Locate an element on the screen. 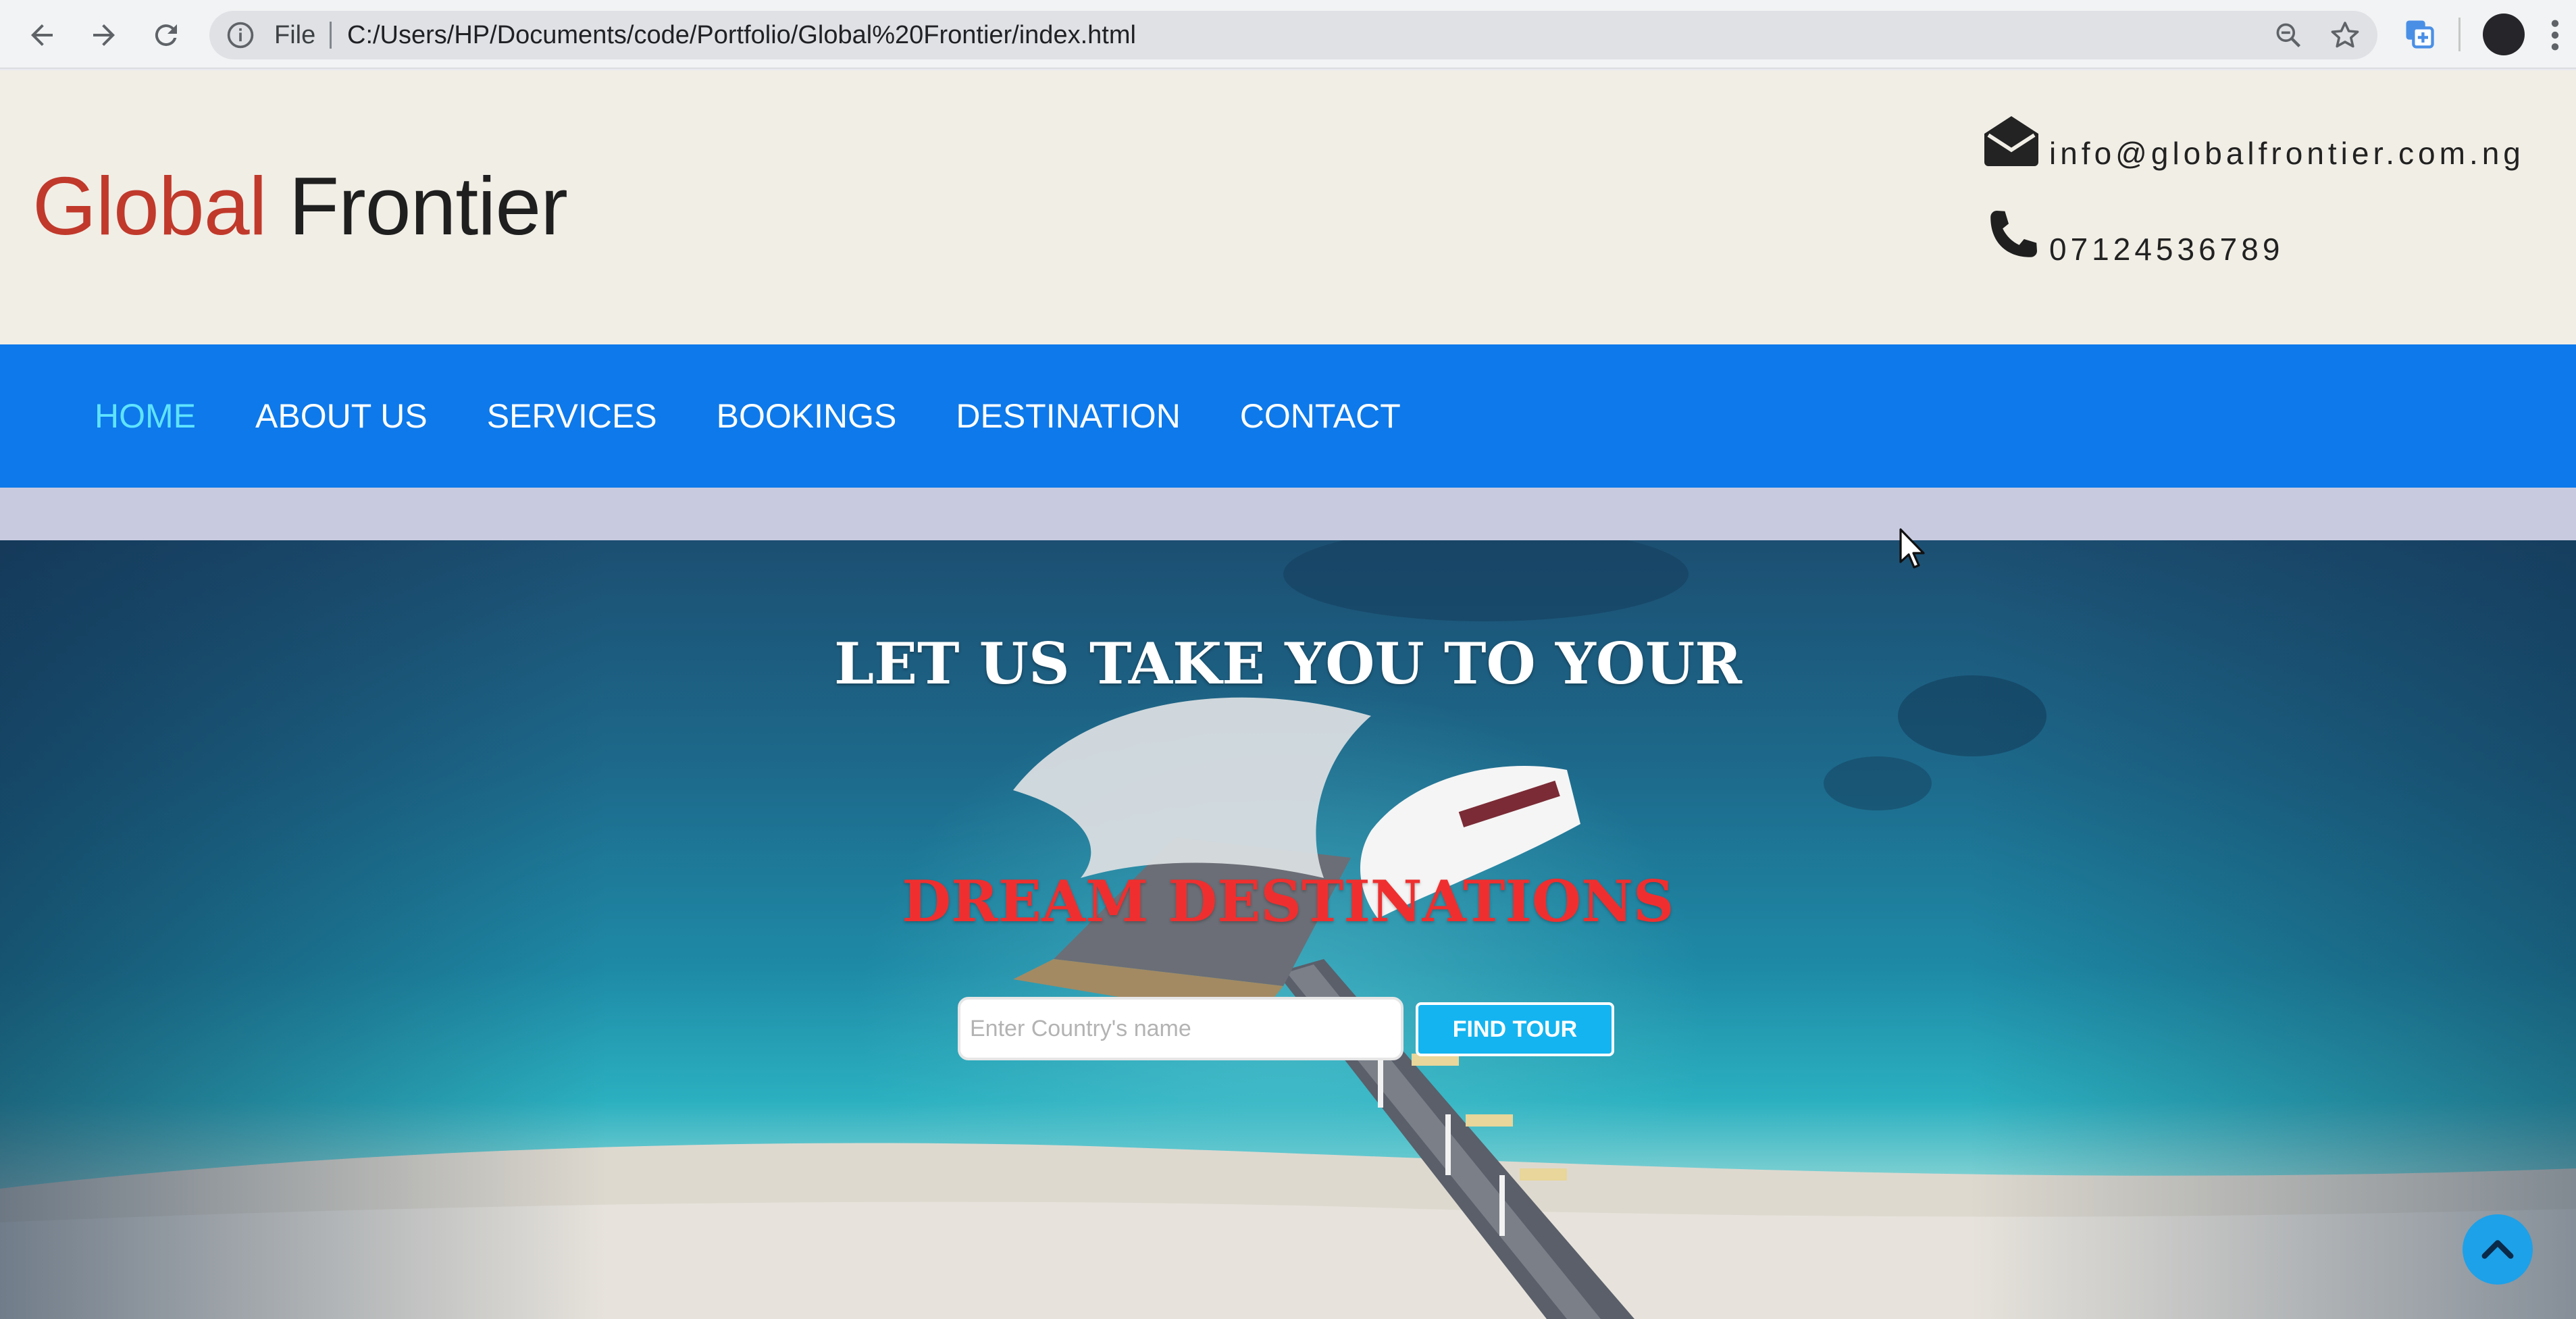 This screenshot has width=2576, height=1319. nav-item-contact: CONTACT is located at coordinates (1320, 416).